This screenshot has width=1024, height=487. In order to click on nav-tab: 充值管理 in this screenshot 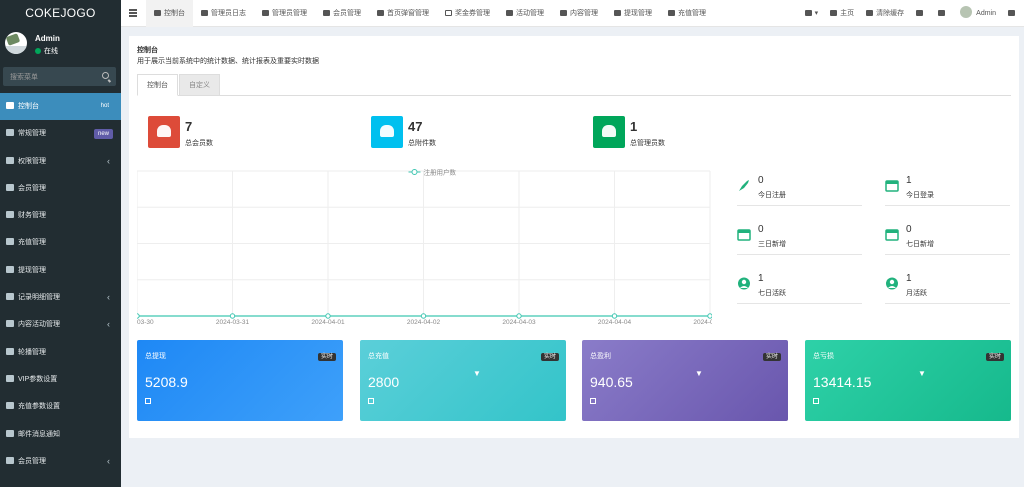, I will do `click(687, 13)`.